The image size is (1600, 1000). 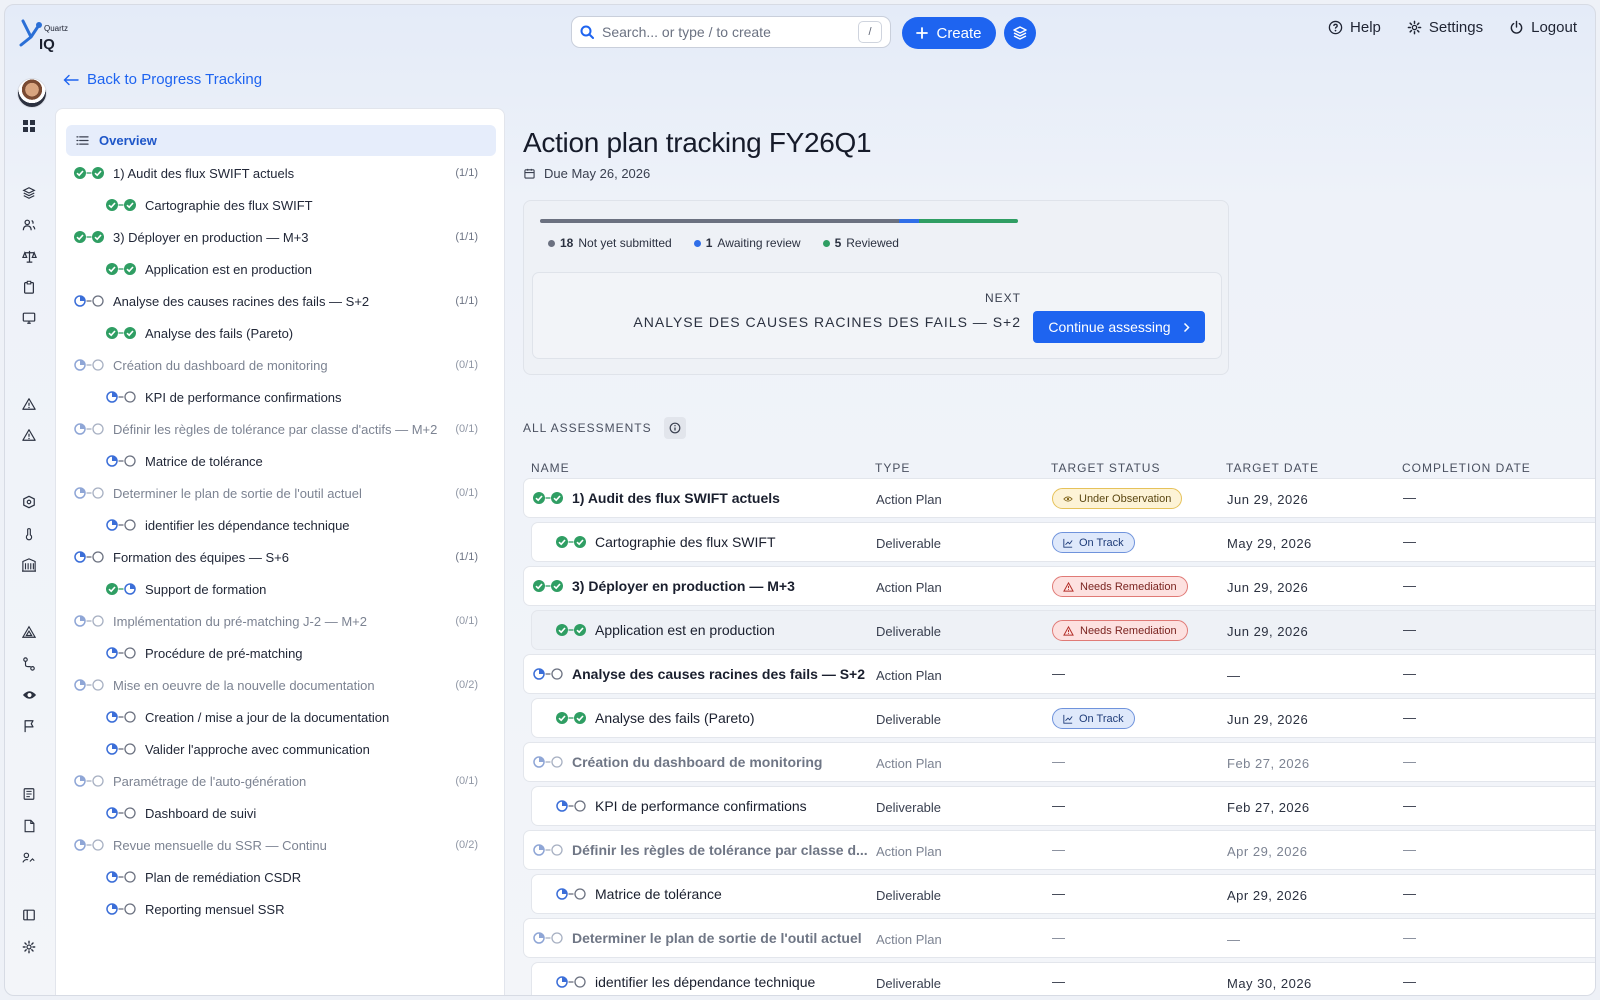 What do you see at coordinates (1119, 327) in the screenshot?
I see `continue-assessing-button: Continue assessing` at bounding box center [1119, 327].